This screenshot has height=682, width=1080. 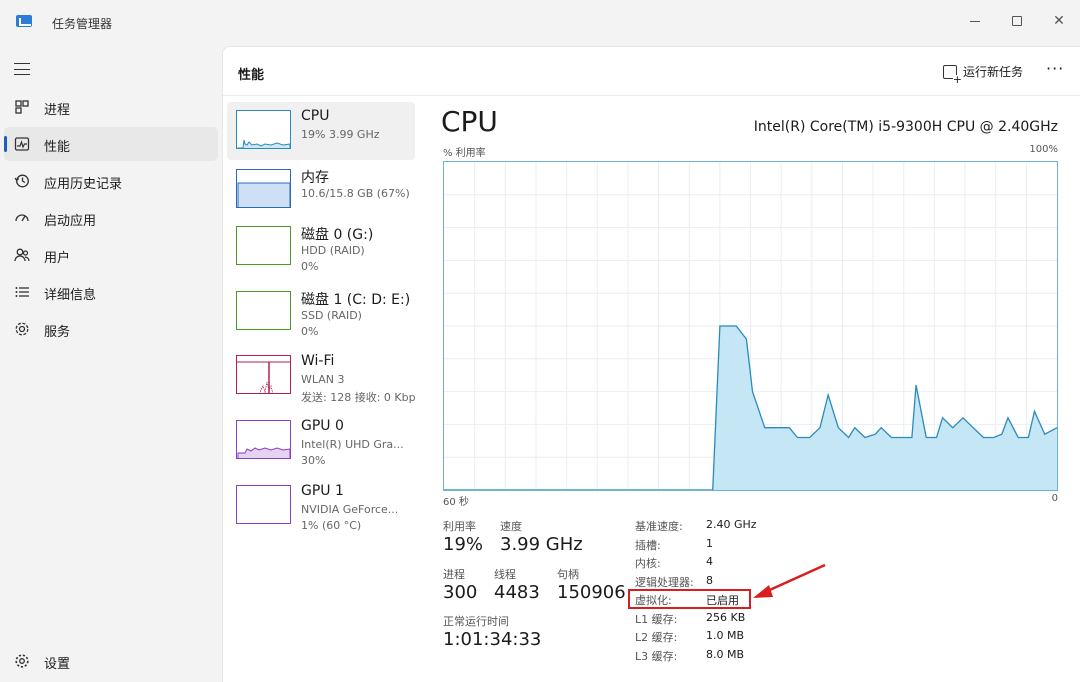 What do you see at coordinates (664, 582) in the screenshot?
I see `spec-label: 逻辑处理器:` at bounding box center [664, 582].